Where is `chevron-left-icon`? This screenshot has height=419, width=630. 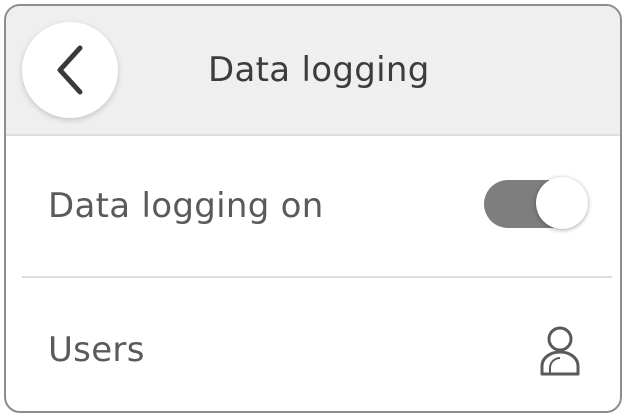 chevron-left-icon is located at coordinates (70, 70).